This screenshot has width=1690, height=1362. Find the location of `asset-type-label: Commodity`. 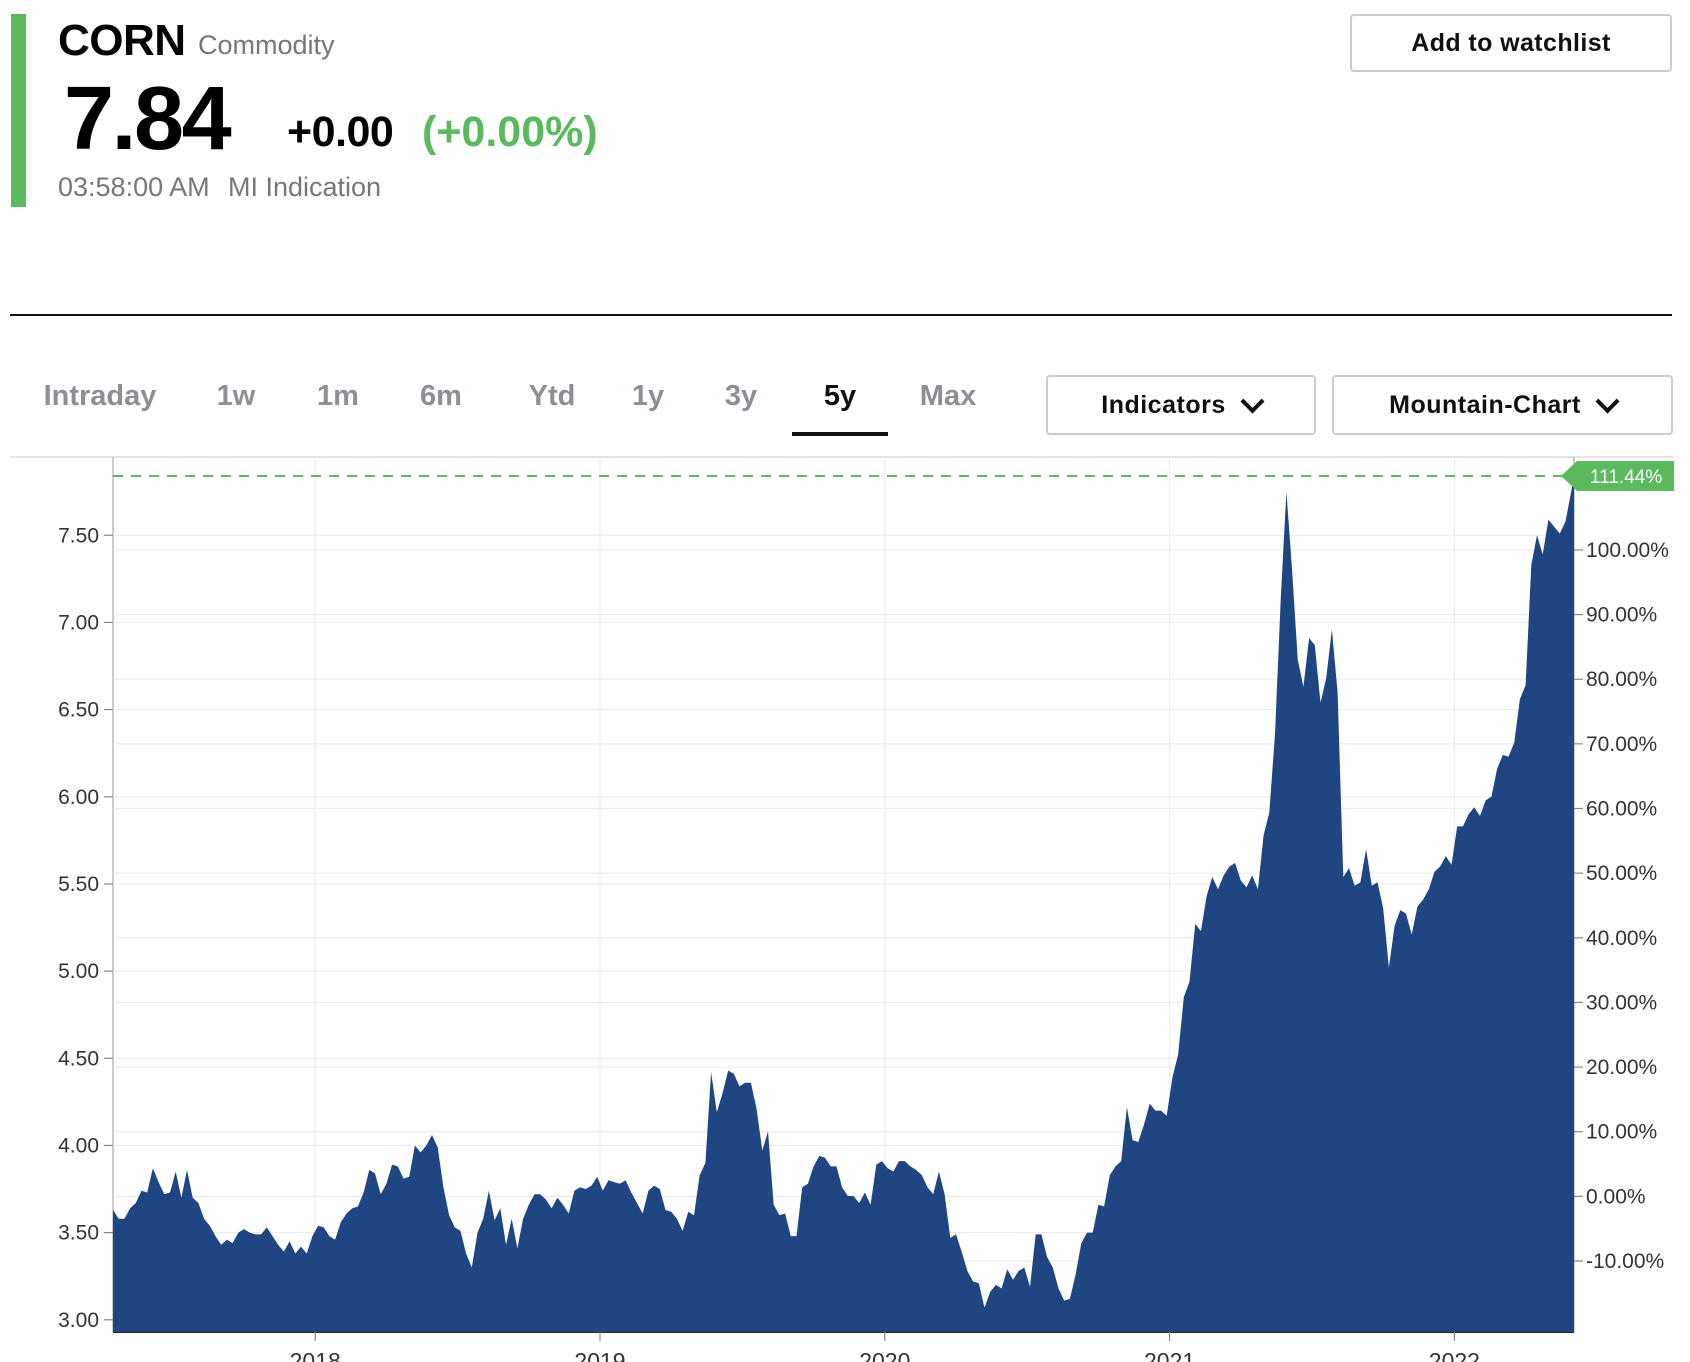

asset-type-label: Commodity is located at coordinates (266, 45).